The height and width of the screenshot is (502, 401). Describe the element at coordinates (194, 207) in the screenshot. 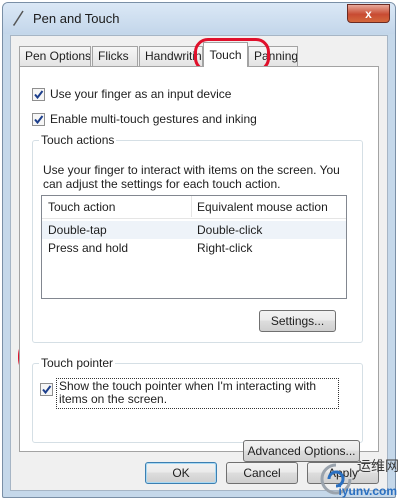

I see `list-header: Touch action Equivalent mouse action` at that location.